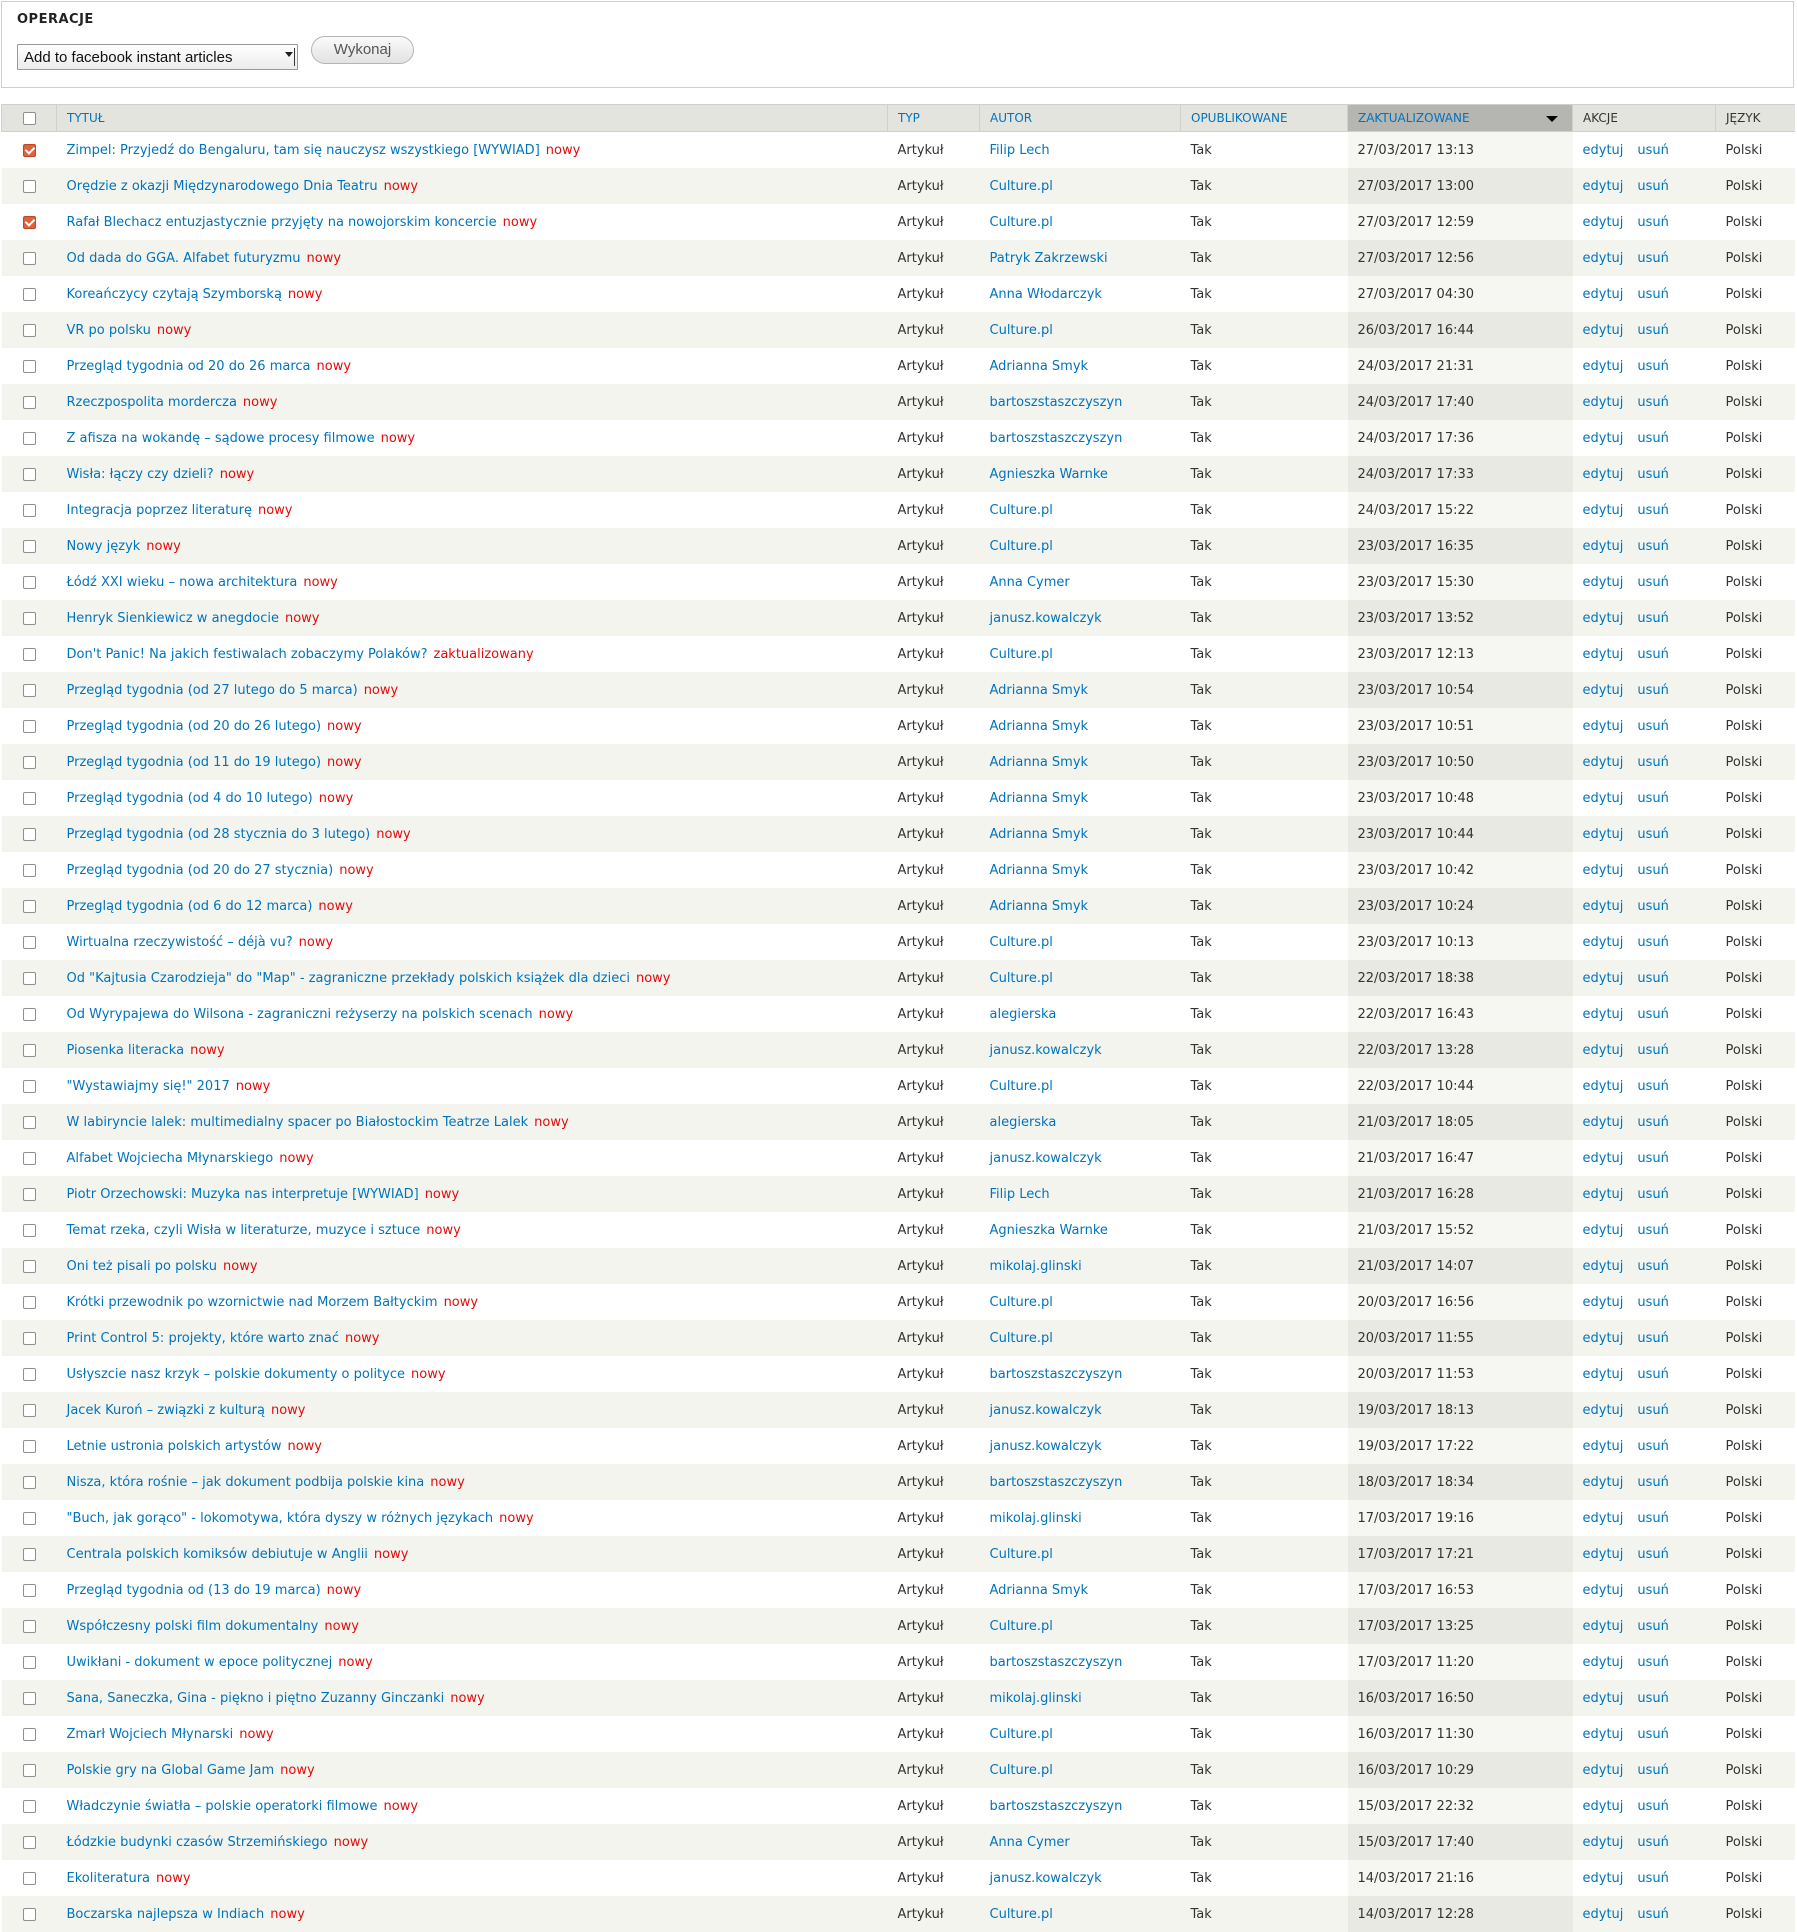  Describe the element at coordinates (190, 906) in the screenshot. I see `article-title-link: Przegląd tygodnia (od 6 do 12 marca)` at that location.